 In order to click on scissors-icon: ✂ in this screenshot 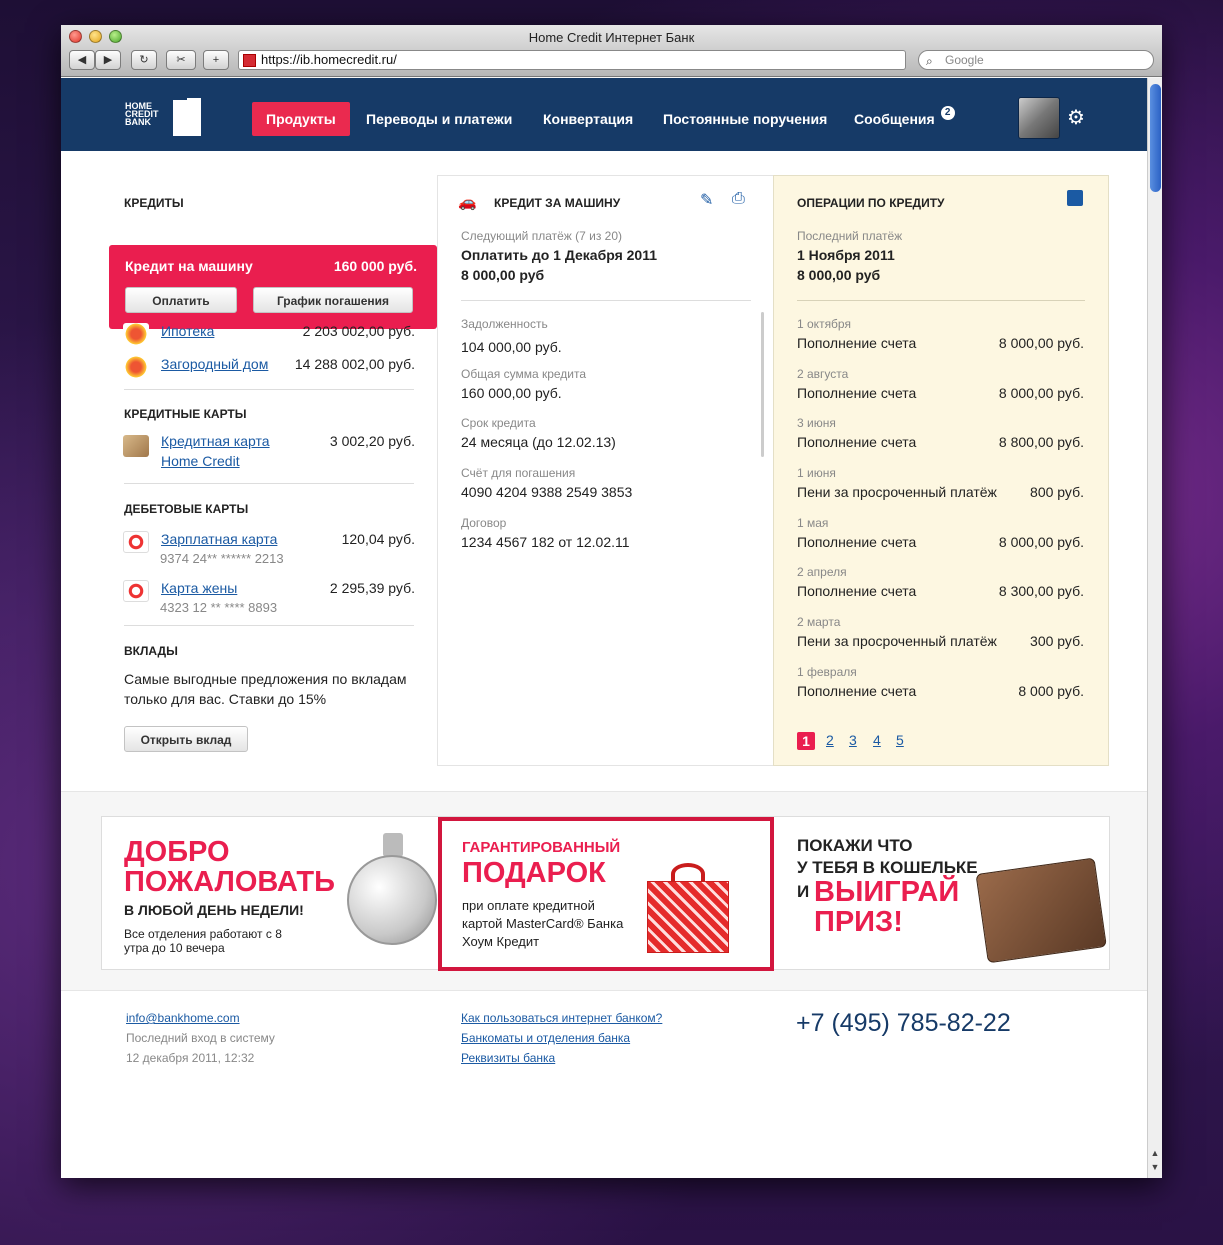, I will do `click(181, 60)`.